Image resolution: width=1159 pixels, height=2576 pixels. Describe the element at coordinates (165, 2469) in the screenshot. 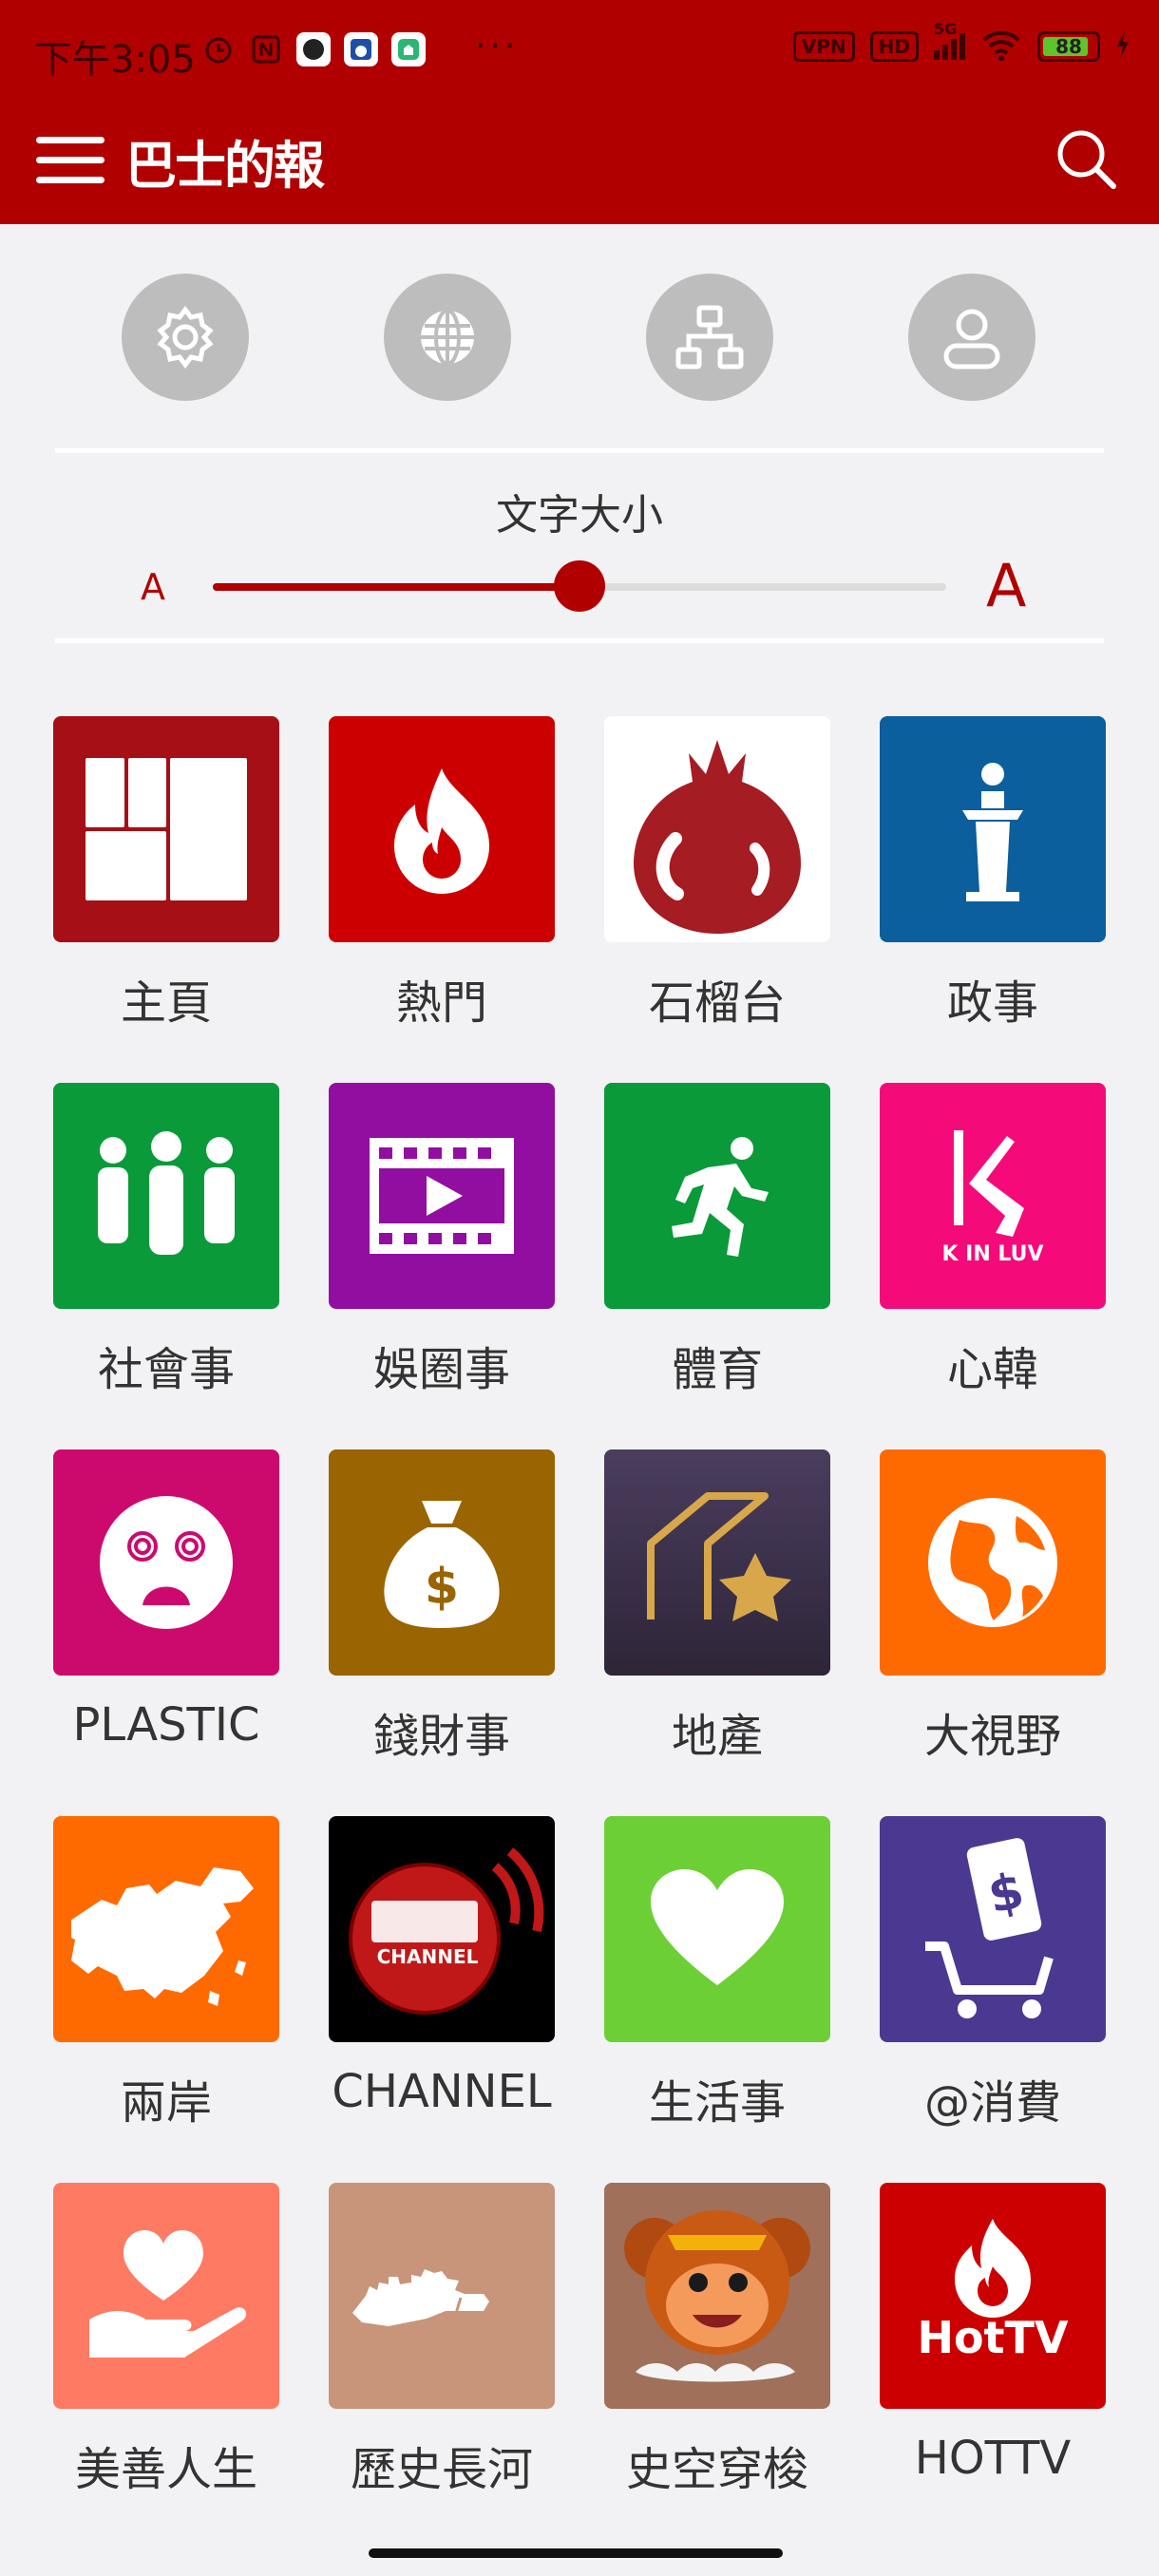

I see `category-label: 美善人生` at that location.